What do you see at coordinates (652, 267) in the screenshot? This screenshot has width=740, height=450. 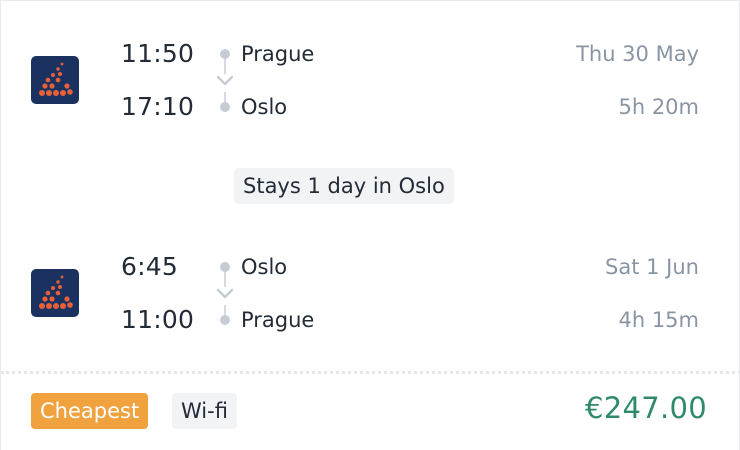 I see `flight-date: Sat 1 Jun` at bounding box center [652, 267].